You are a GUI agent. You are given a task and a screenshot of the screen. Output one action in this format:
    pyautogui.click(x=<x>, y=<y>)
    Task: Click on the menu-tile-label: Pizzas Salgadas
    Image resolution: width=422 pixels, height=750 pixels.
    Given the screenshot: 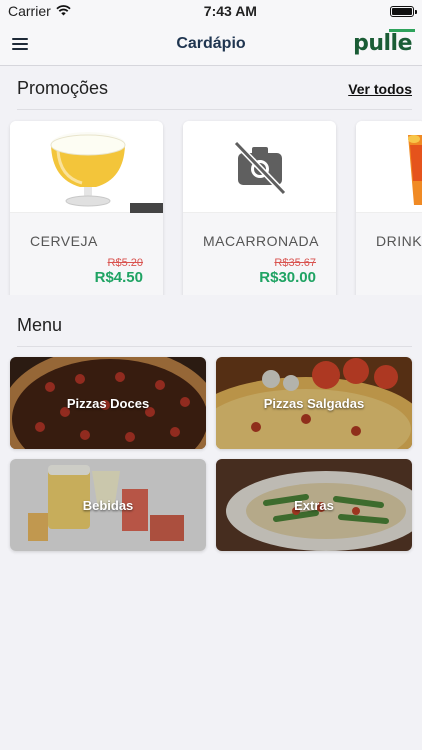 What is the action you would take?
    pyautogui.click(x=314, y=403)
    